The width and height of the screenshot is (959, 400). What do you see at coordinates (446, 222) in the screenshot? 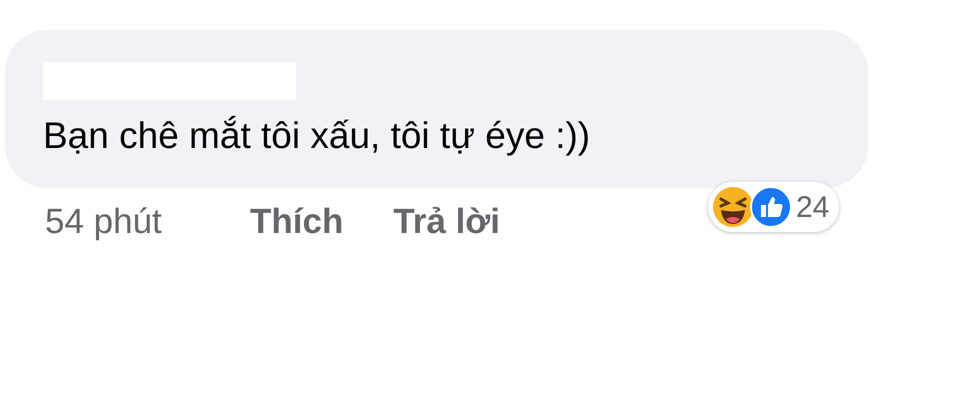
I see `reply-link: Trả lời` at bounding box center [446, 222].